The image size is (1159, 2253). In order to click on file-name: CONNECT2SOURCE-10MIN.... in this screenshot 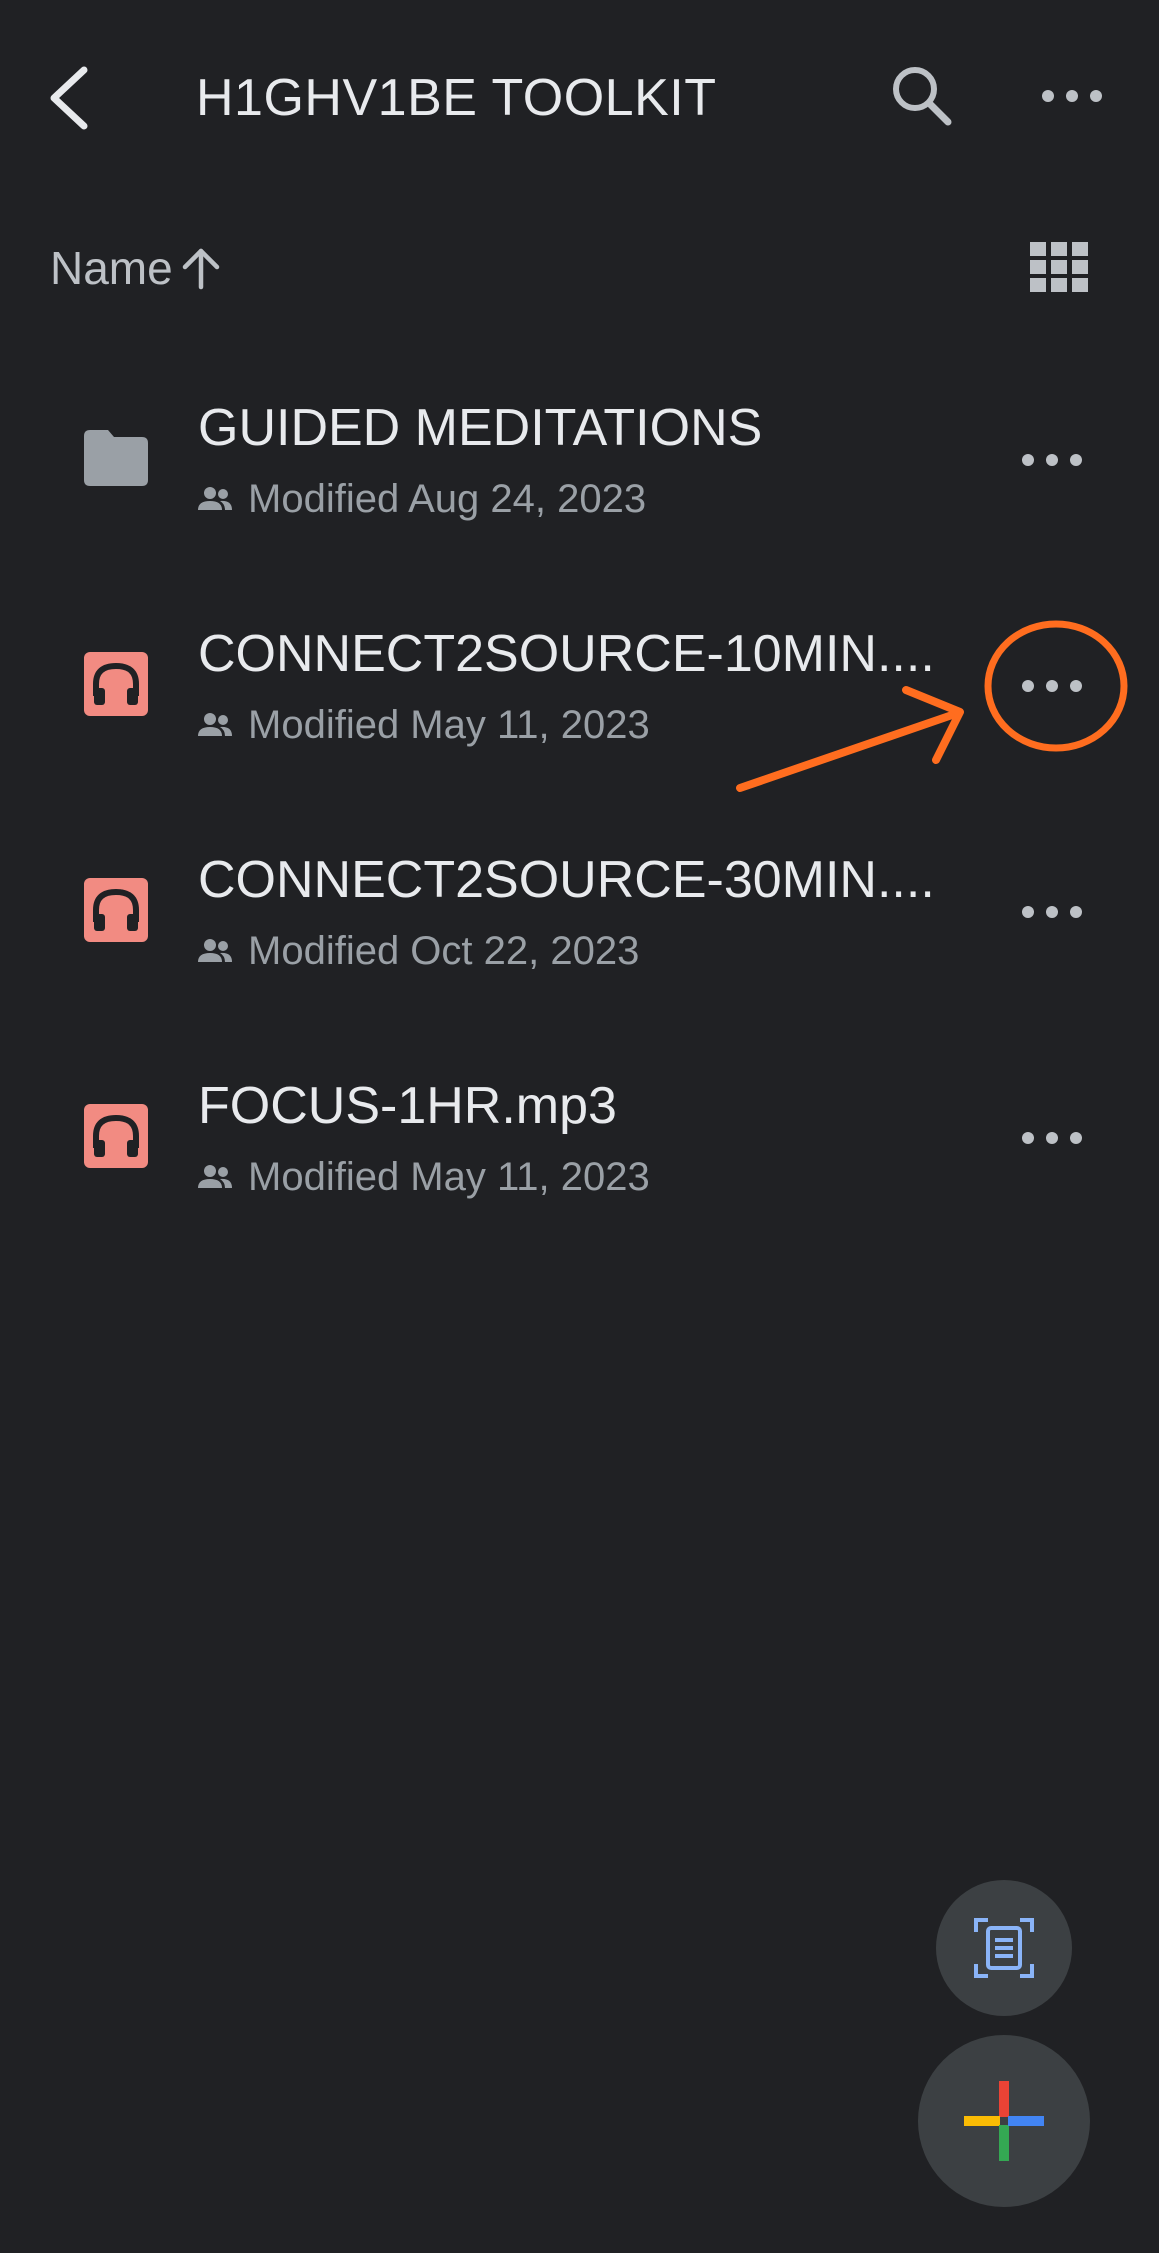, I will do `click(566, 654)`.